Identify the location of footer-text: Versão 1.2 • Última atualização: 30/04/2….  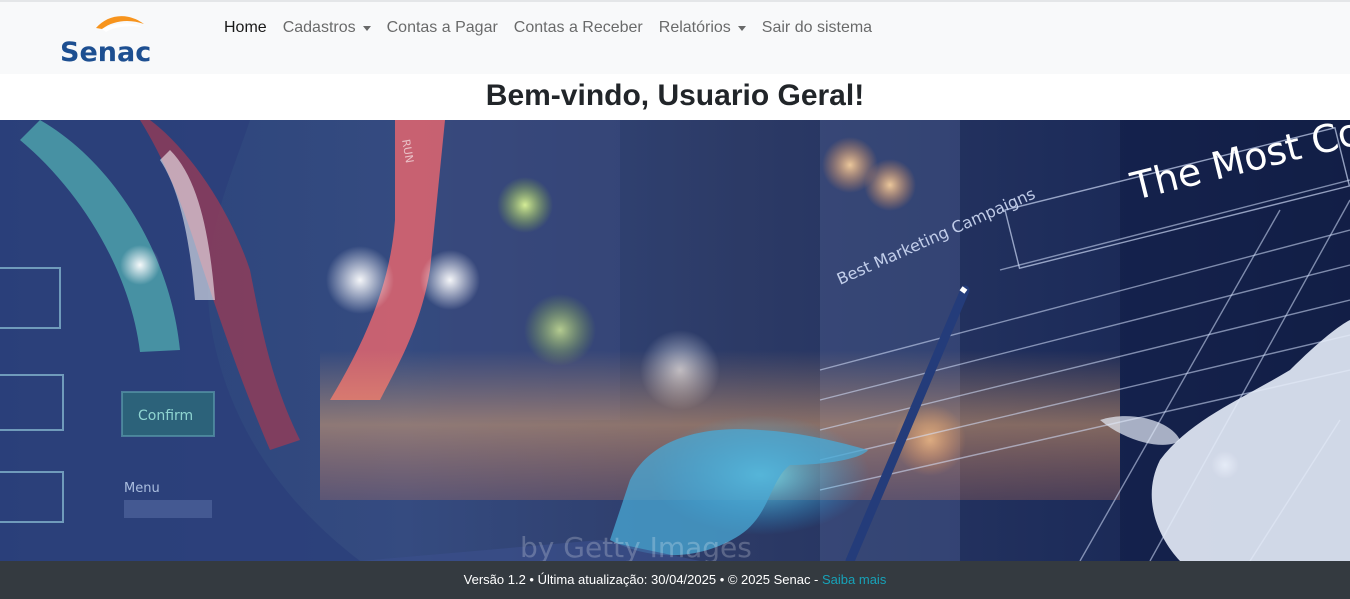
(643, 579).